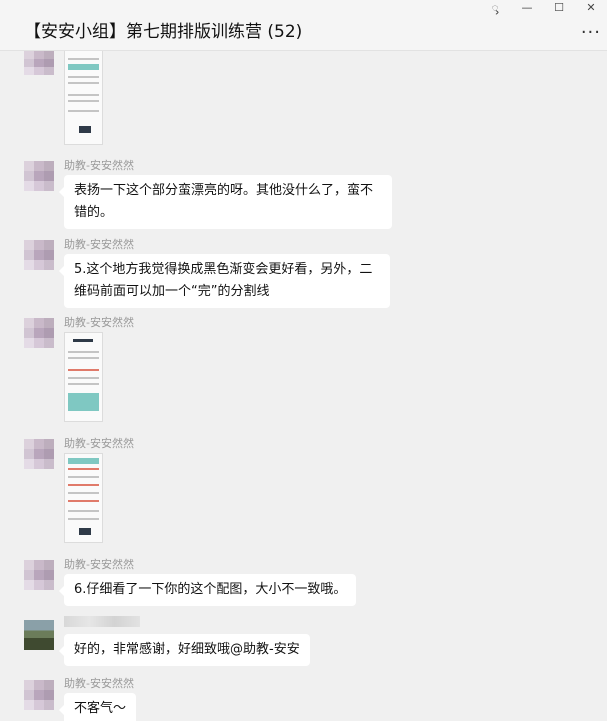  What do you see at coordinates (225, 202) in the screenshot?
I see `message-bubble: 表扬一下这个部分蛮漂亮的呀。其他没什么了，蛮不错的。` at bounding box center [225, 202].